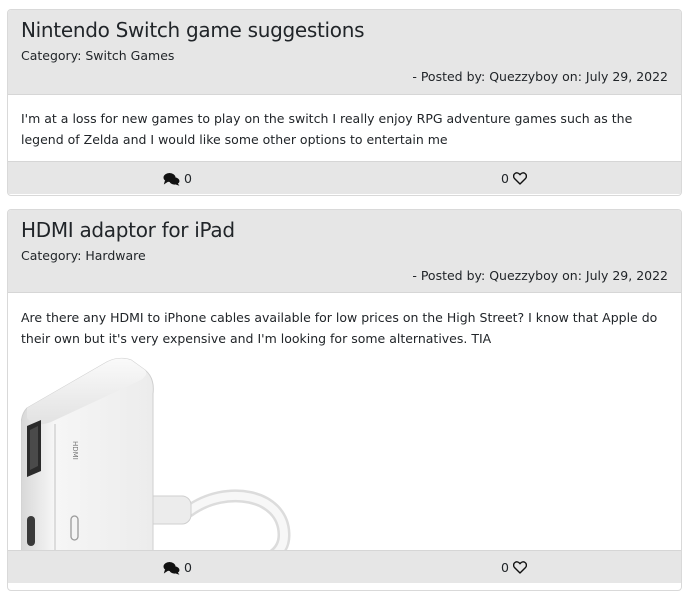 The width and height of the screenshot is (688, 591). I want to click on comments-button: 0, so click(177, 178).